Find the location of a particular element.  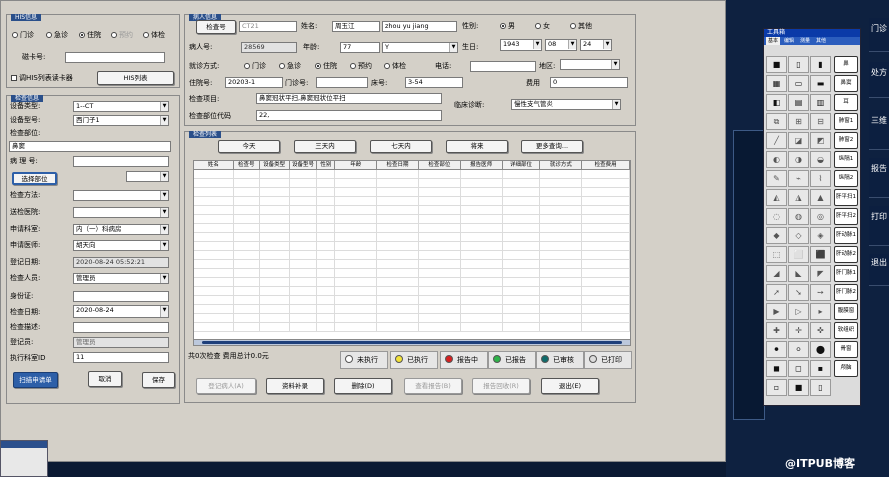

tool-icon: ◢ is located at coordinates (776, 273).